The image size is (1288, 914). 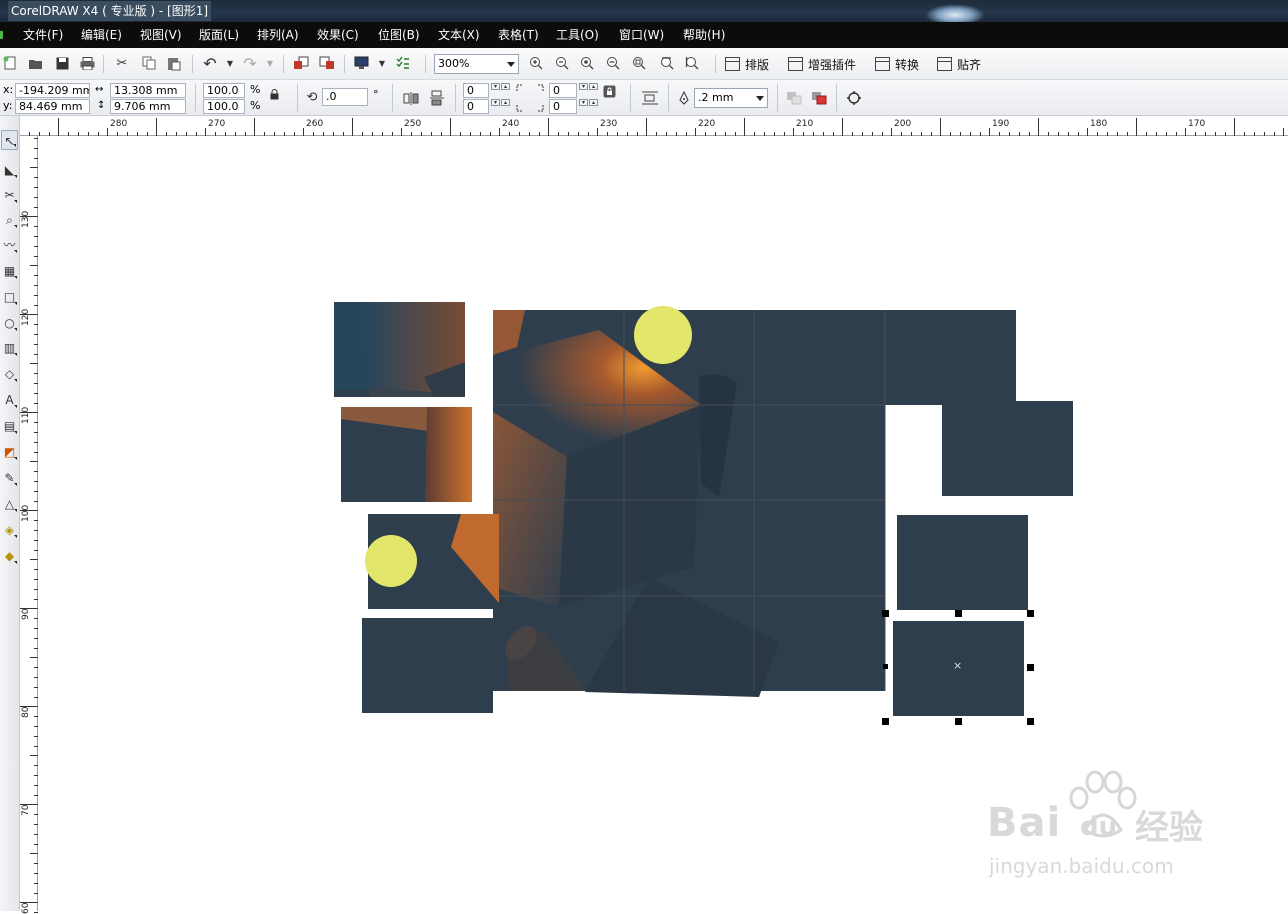 What do you see at coordinates (399, 35) in the screenshot?
I see `menu-bitmaps: 位图(B)` at bounding box center [399, 35].